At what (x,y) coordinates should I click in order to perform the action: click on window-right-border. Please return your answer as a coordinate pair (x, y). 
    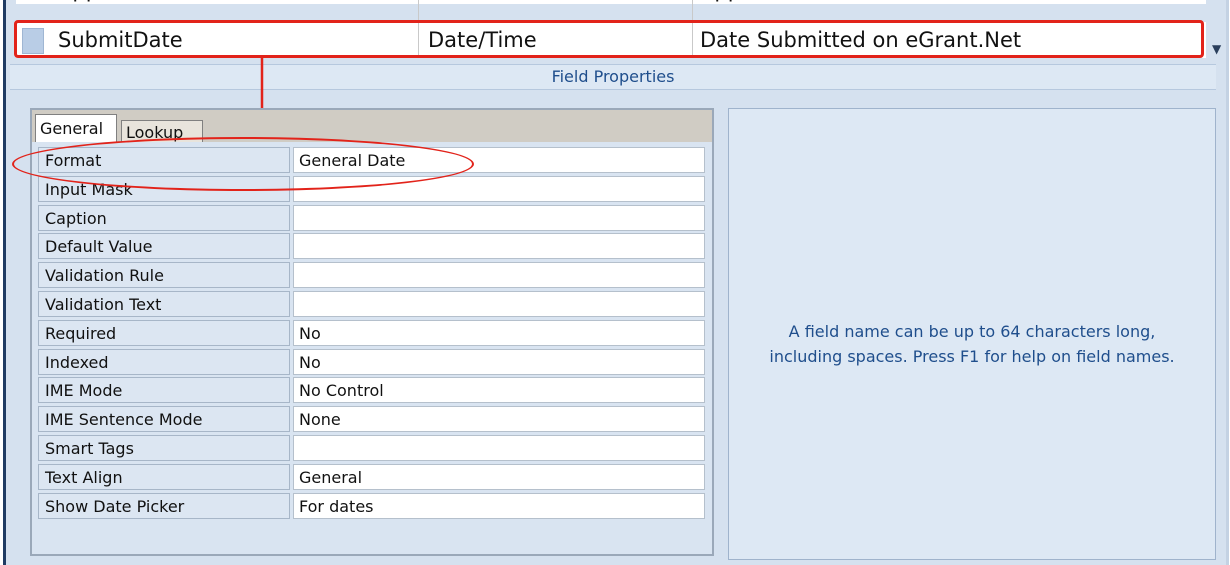
    Looking at the image, I should click on (1227, 282).